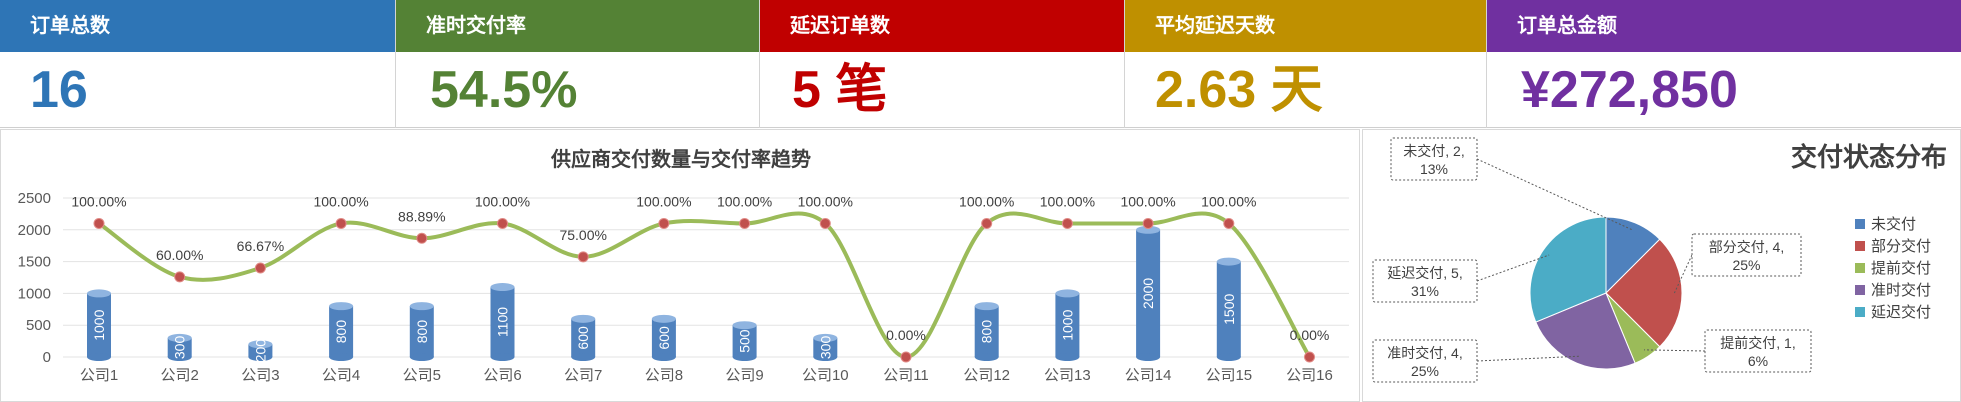 Image resolution: width=1961 pixels, height=402 pixels. I want to click on bar-data-label: 600, so click(583, 338).